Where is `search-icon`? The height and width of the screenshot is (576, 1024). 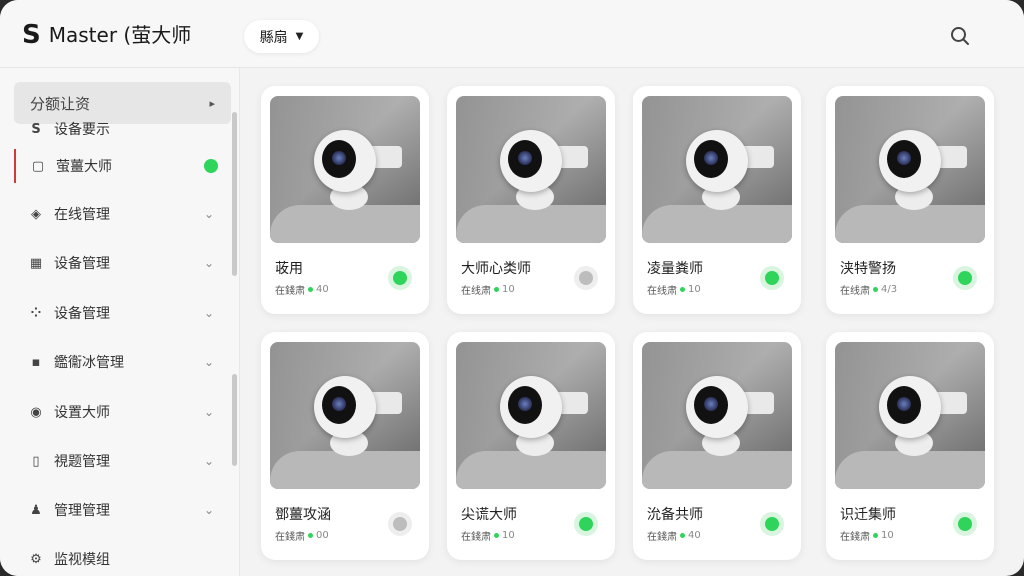 search-icon is located at coordinates (960, 36).